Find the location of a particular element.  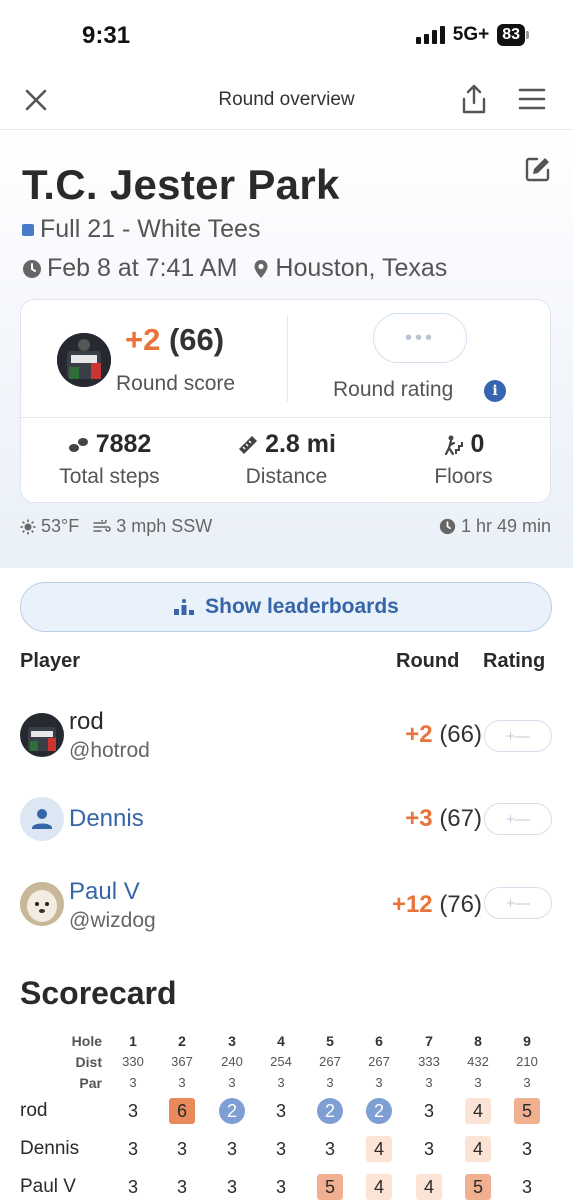

scorecard-player-name: rod is located at coordinates (34, 1110).